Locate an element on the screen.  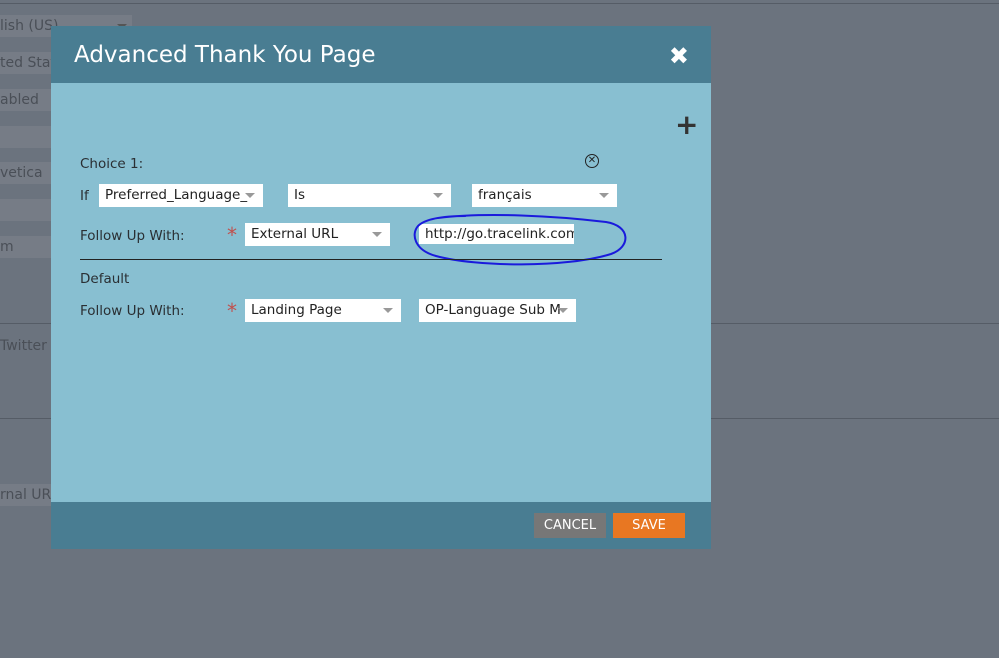
default-follow-up-type-select: Landing Page is located at coordinates (323, 310).